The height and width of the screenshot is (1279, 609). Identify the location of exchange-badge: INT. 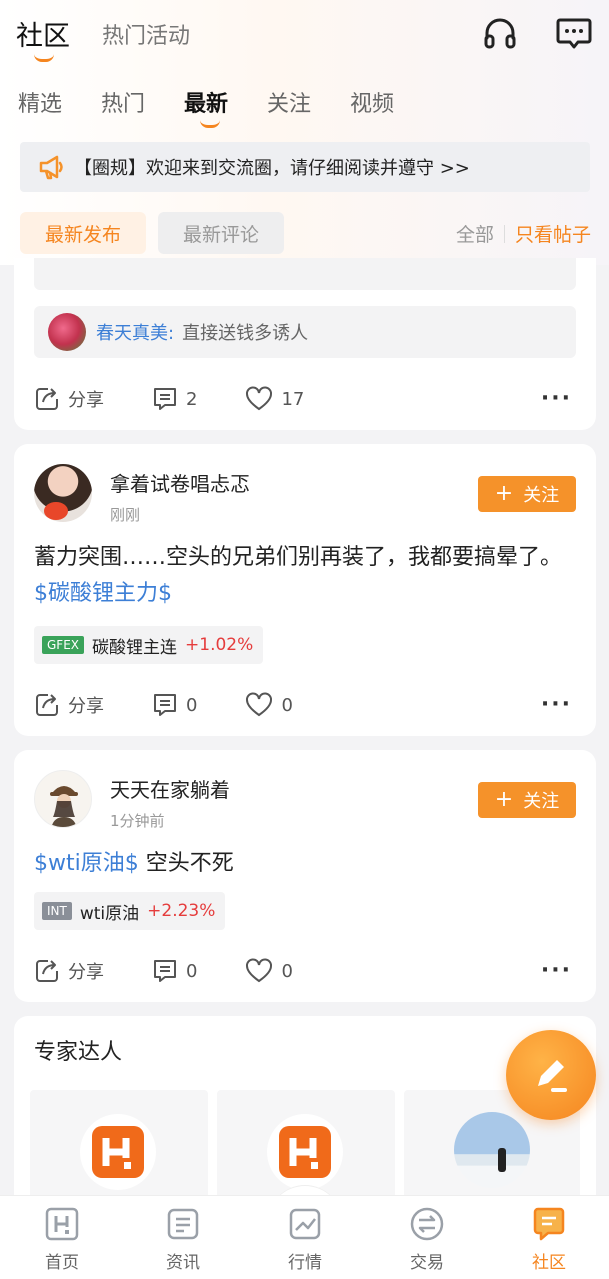
(57, 911).